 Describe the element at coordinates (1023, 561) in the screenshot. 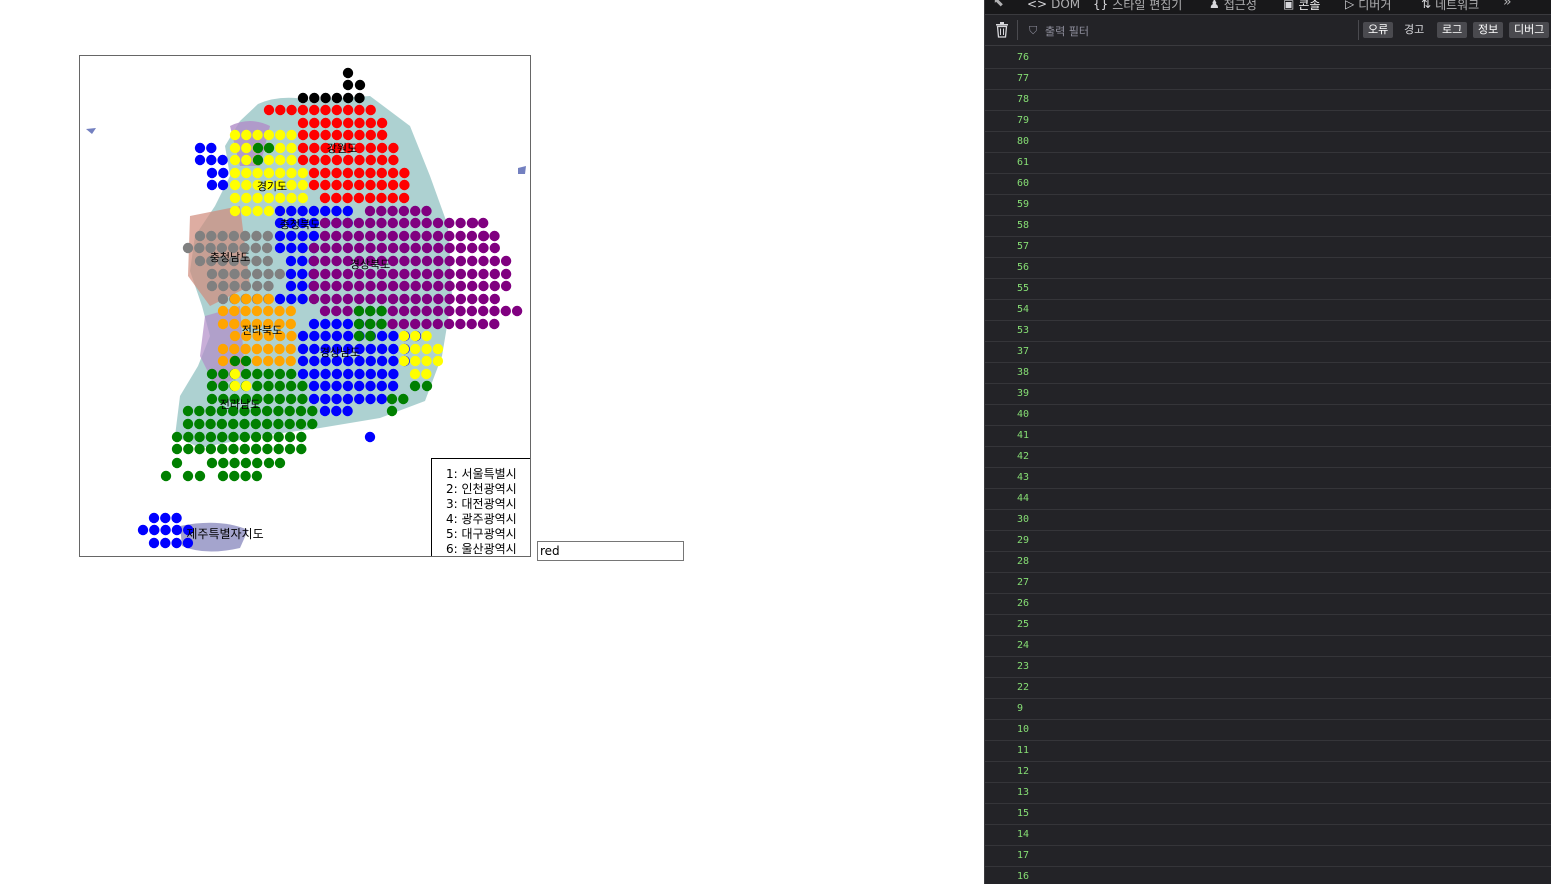

I see `console-log-value: 28` at that location.